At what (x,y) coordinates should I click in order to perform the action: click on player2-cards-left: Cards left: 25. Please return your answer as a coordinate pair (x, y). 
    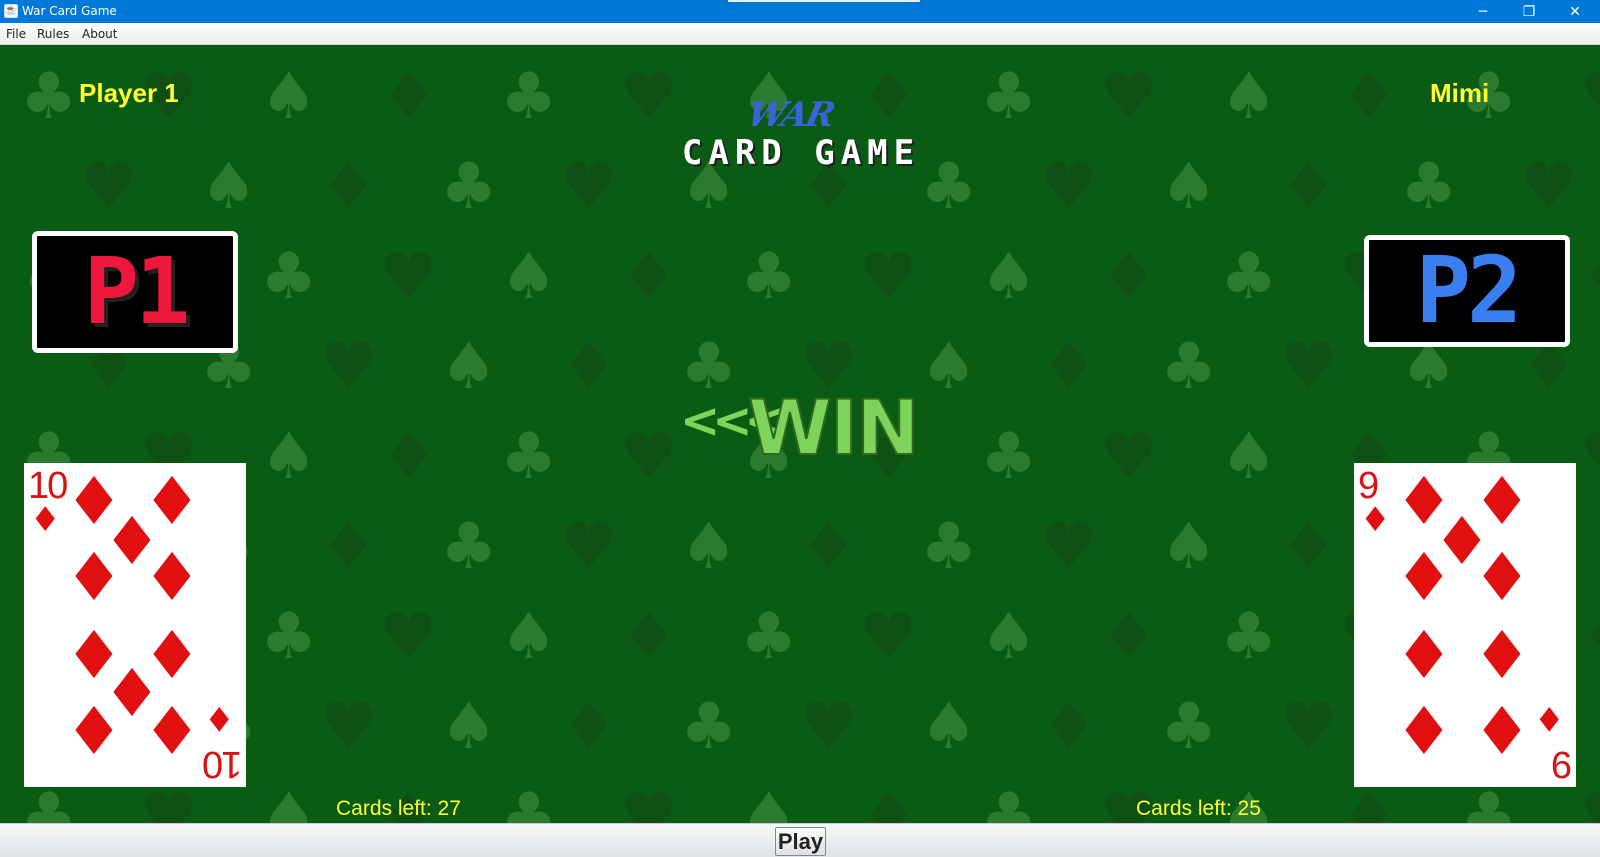
    Looking at the image, I should click on (1198, 808).